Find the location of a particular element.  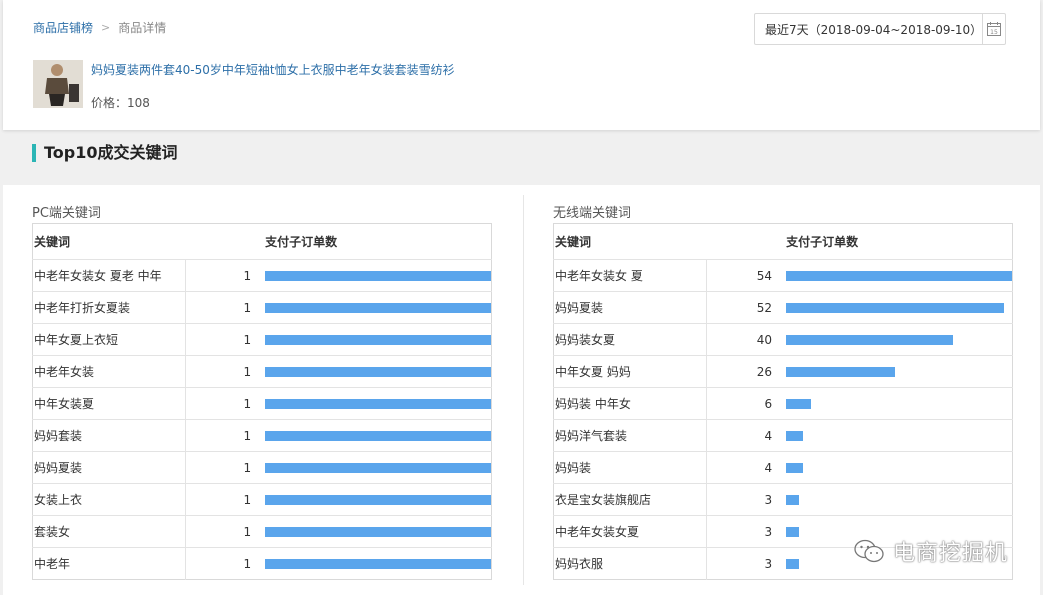

keyword-cell: 中年女夏上衣短 is located at coordinates (109, 339).